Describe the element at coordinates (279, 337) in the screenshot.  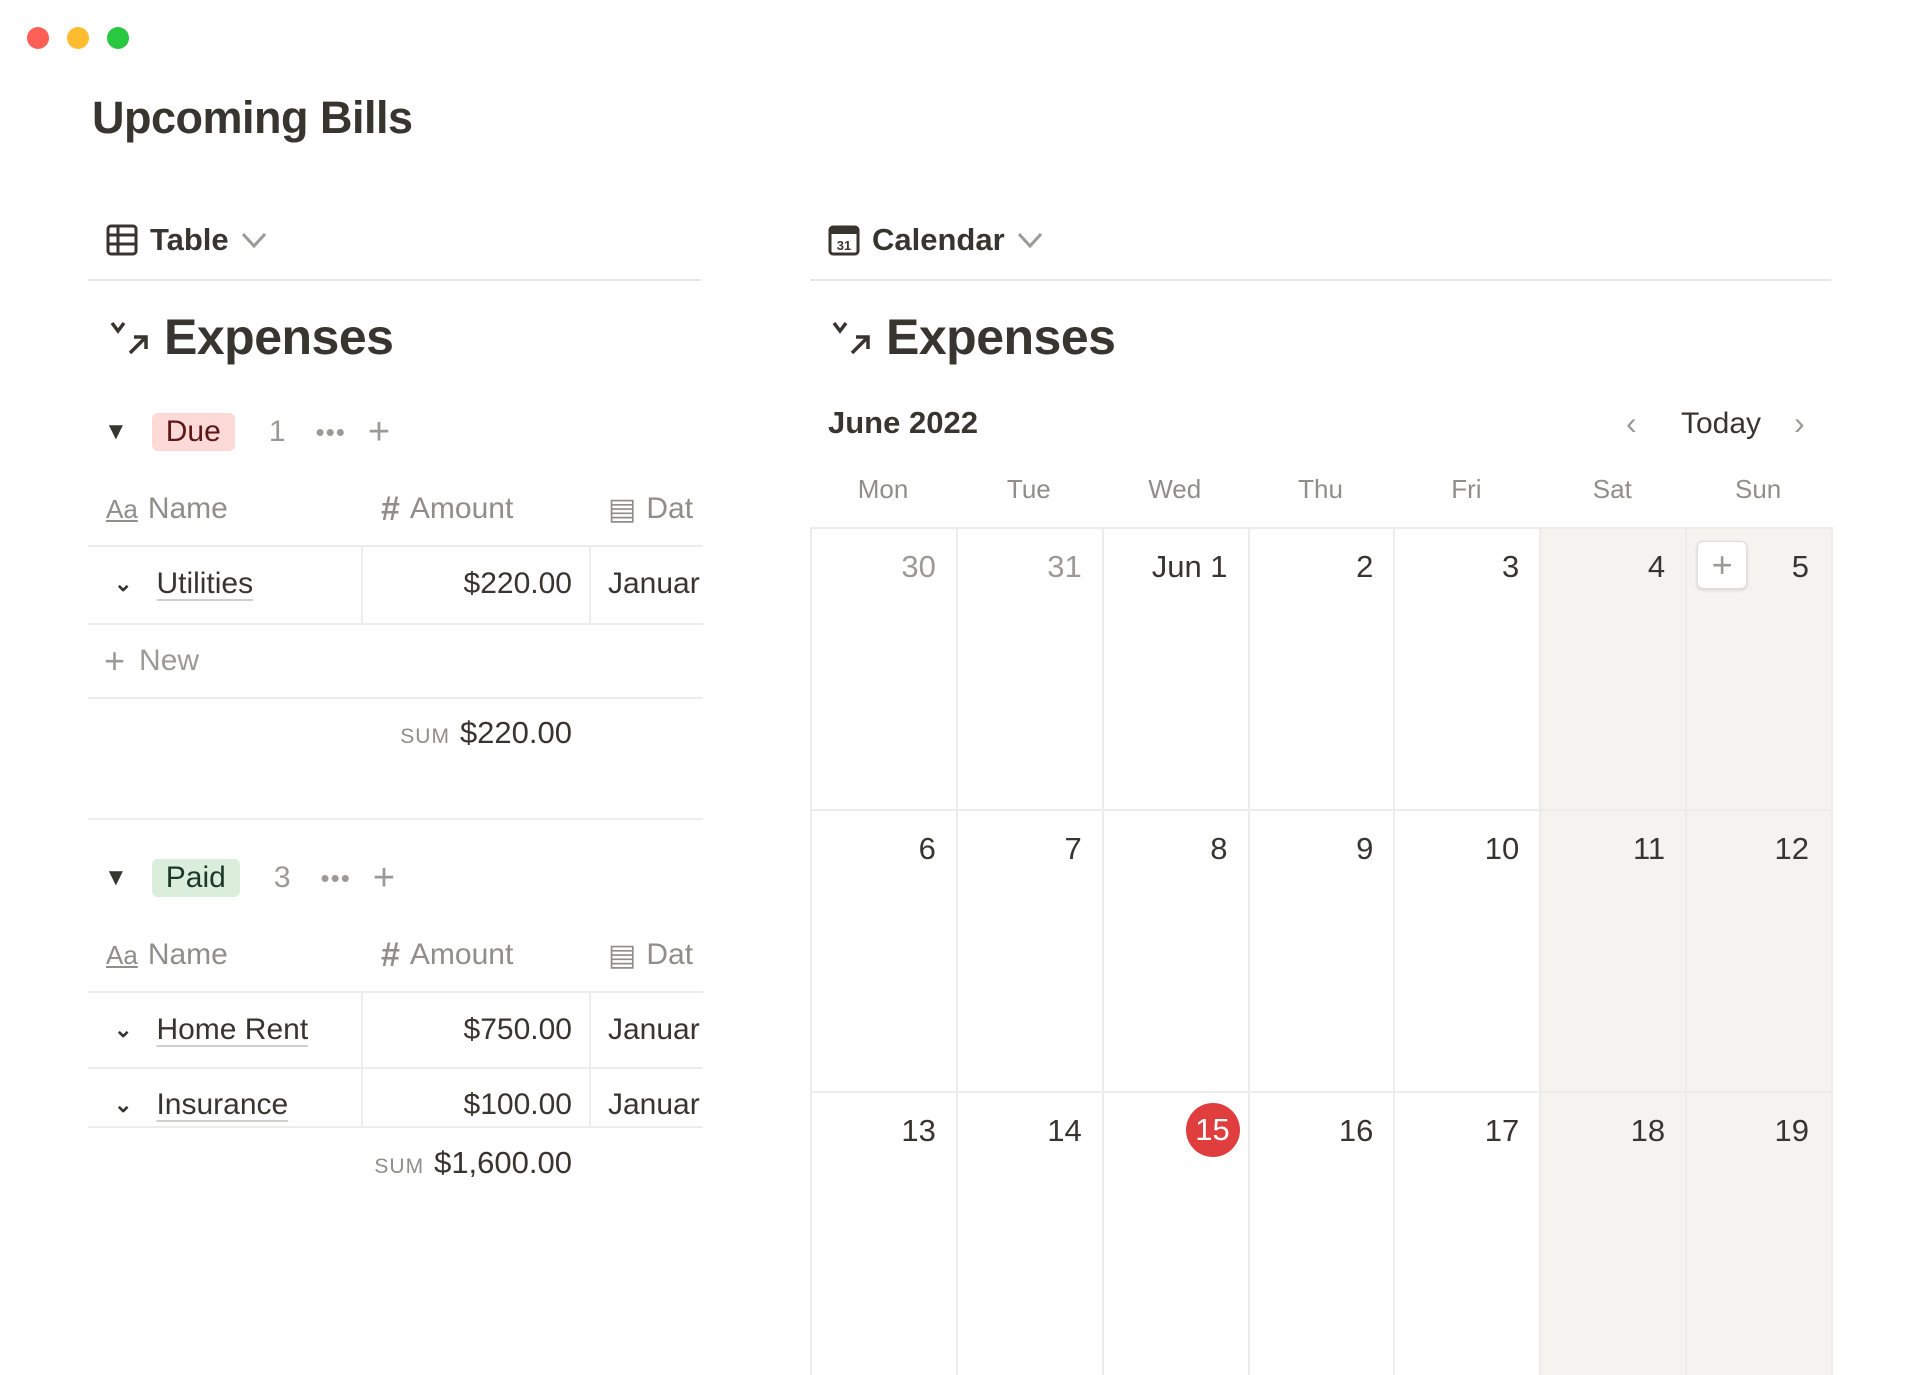
I see `database-title-text: Expenses` at that location.